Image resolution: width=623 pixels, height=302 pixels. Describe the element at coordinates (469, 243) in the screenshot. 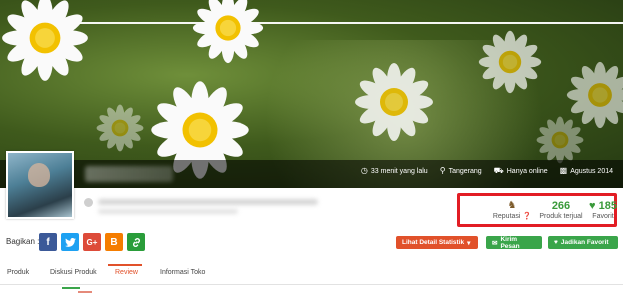

I see `chevron-down-icon: ▾` at that location.